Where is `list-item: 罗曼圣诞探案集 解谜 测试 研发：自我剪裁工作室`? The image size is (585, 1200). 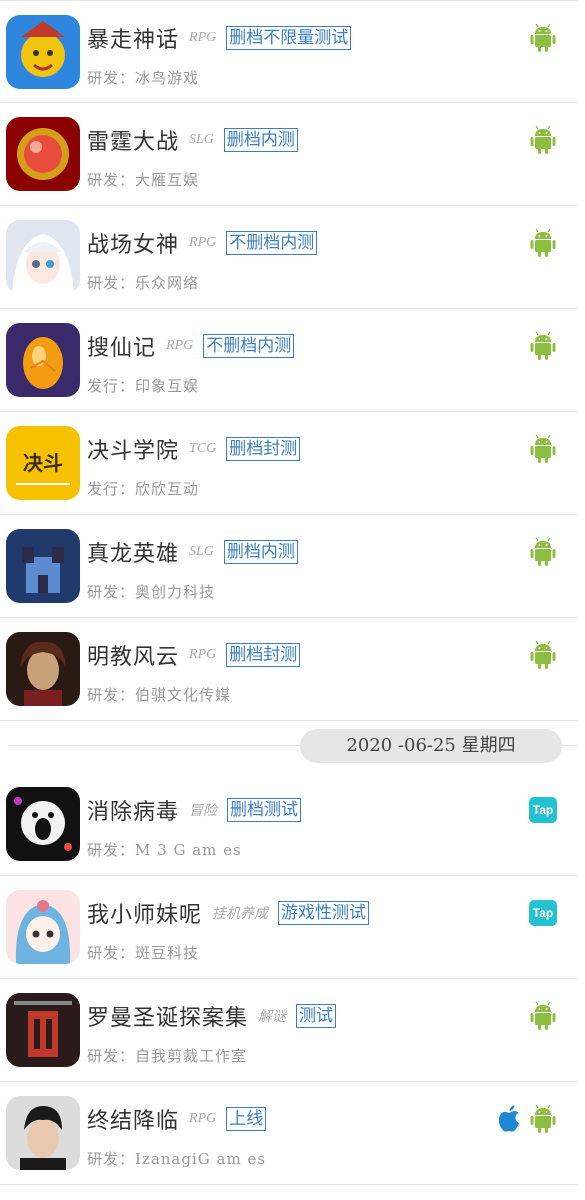
list-item: 罗曼圣诞探案集 解谜 测试 研发：自我剪裁工作室 is located at coordinates (288, 1030).